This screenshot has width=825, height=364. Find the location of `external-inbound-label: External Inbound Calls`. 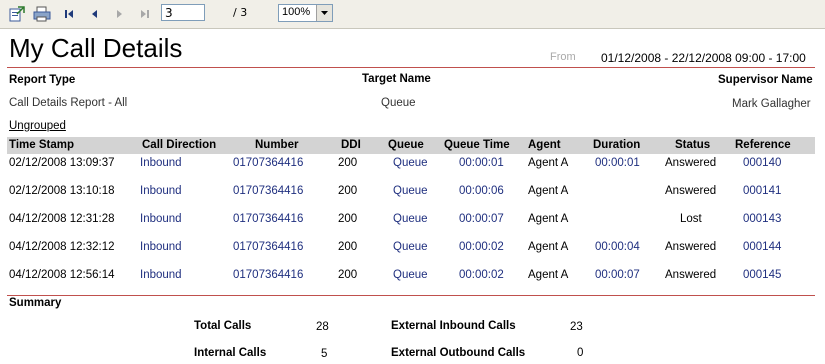

external-inbound-label: External Inbound Calls is located at coordinates (453, 326).